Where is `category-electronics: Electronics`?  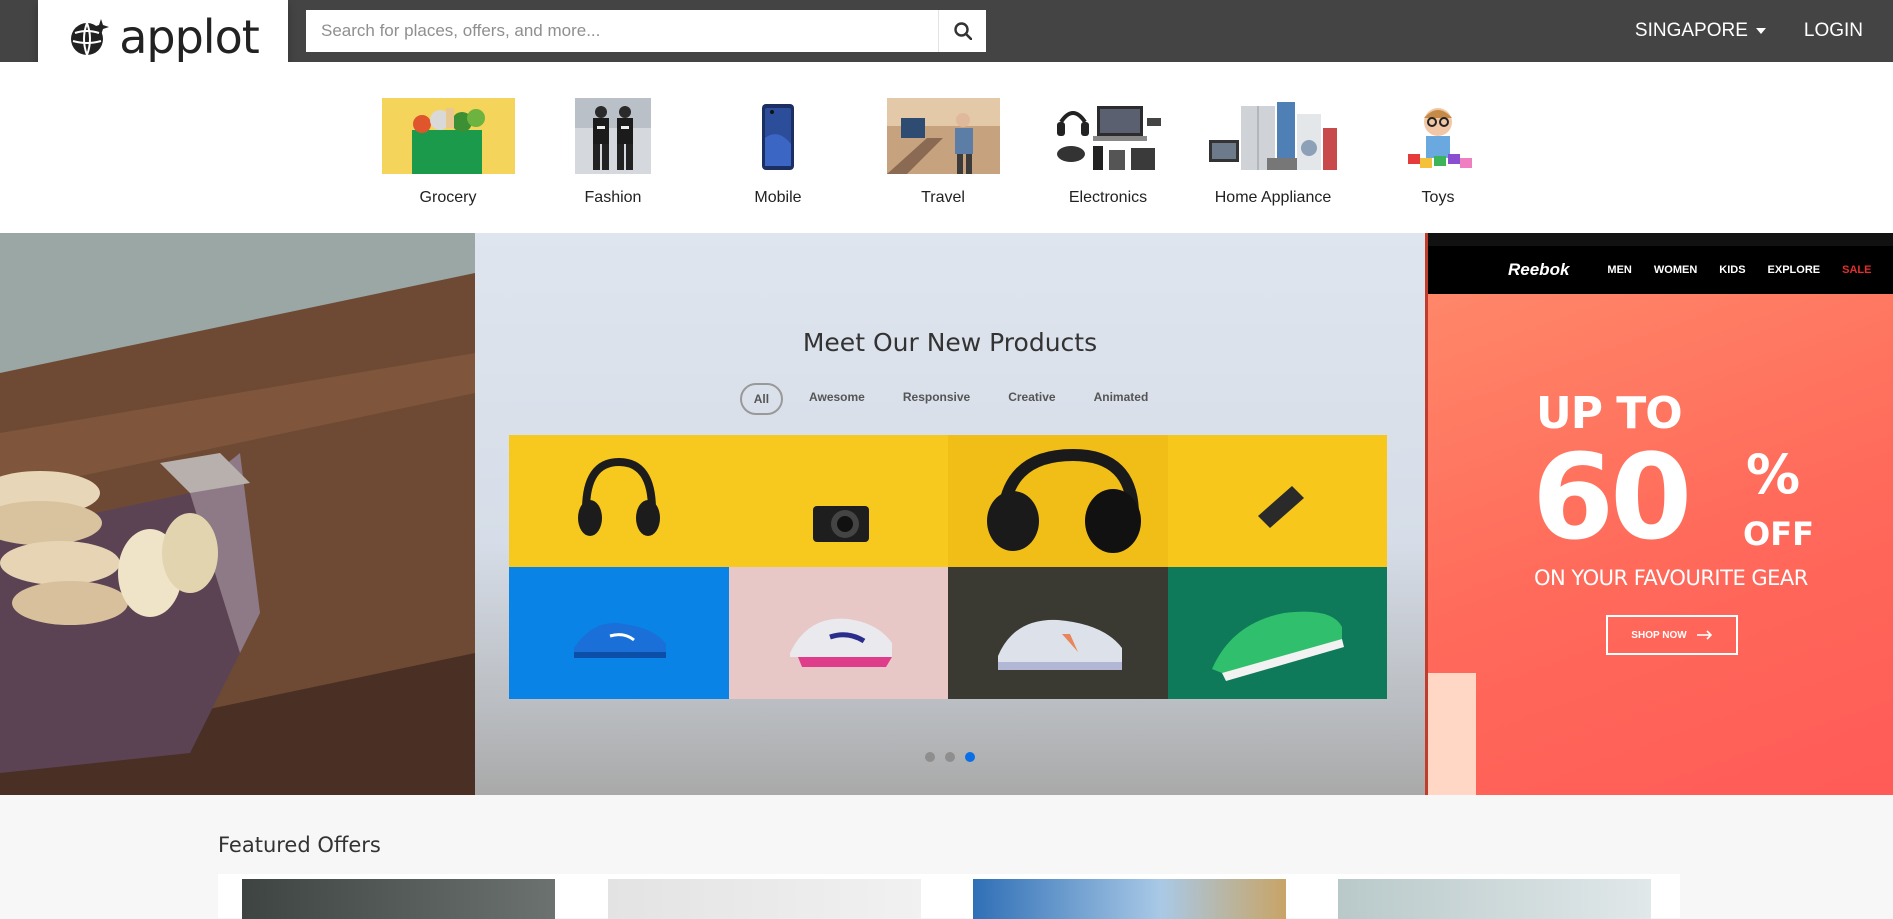 category-electronics: Electronics is located at coordinates (1108, 152).